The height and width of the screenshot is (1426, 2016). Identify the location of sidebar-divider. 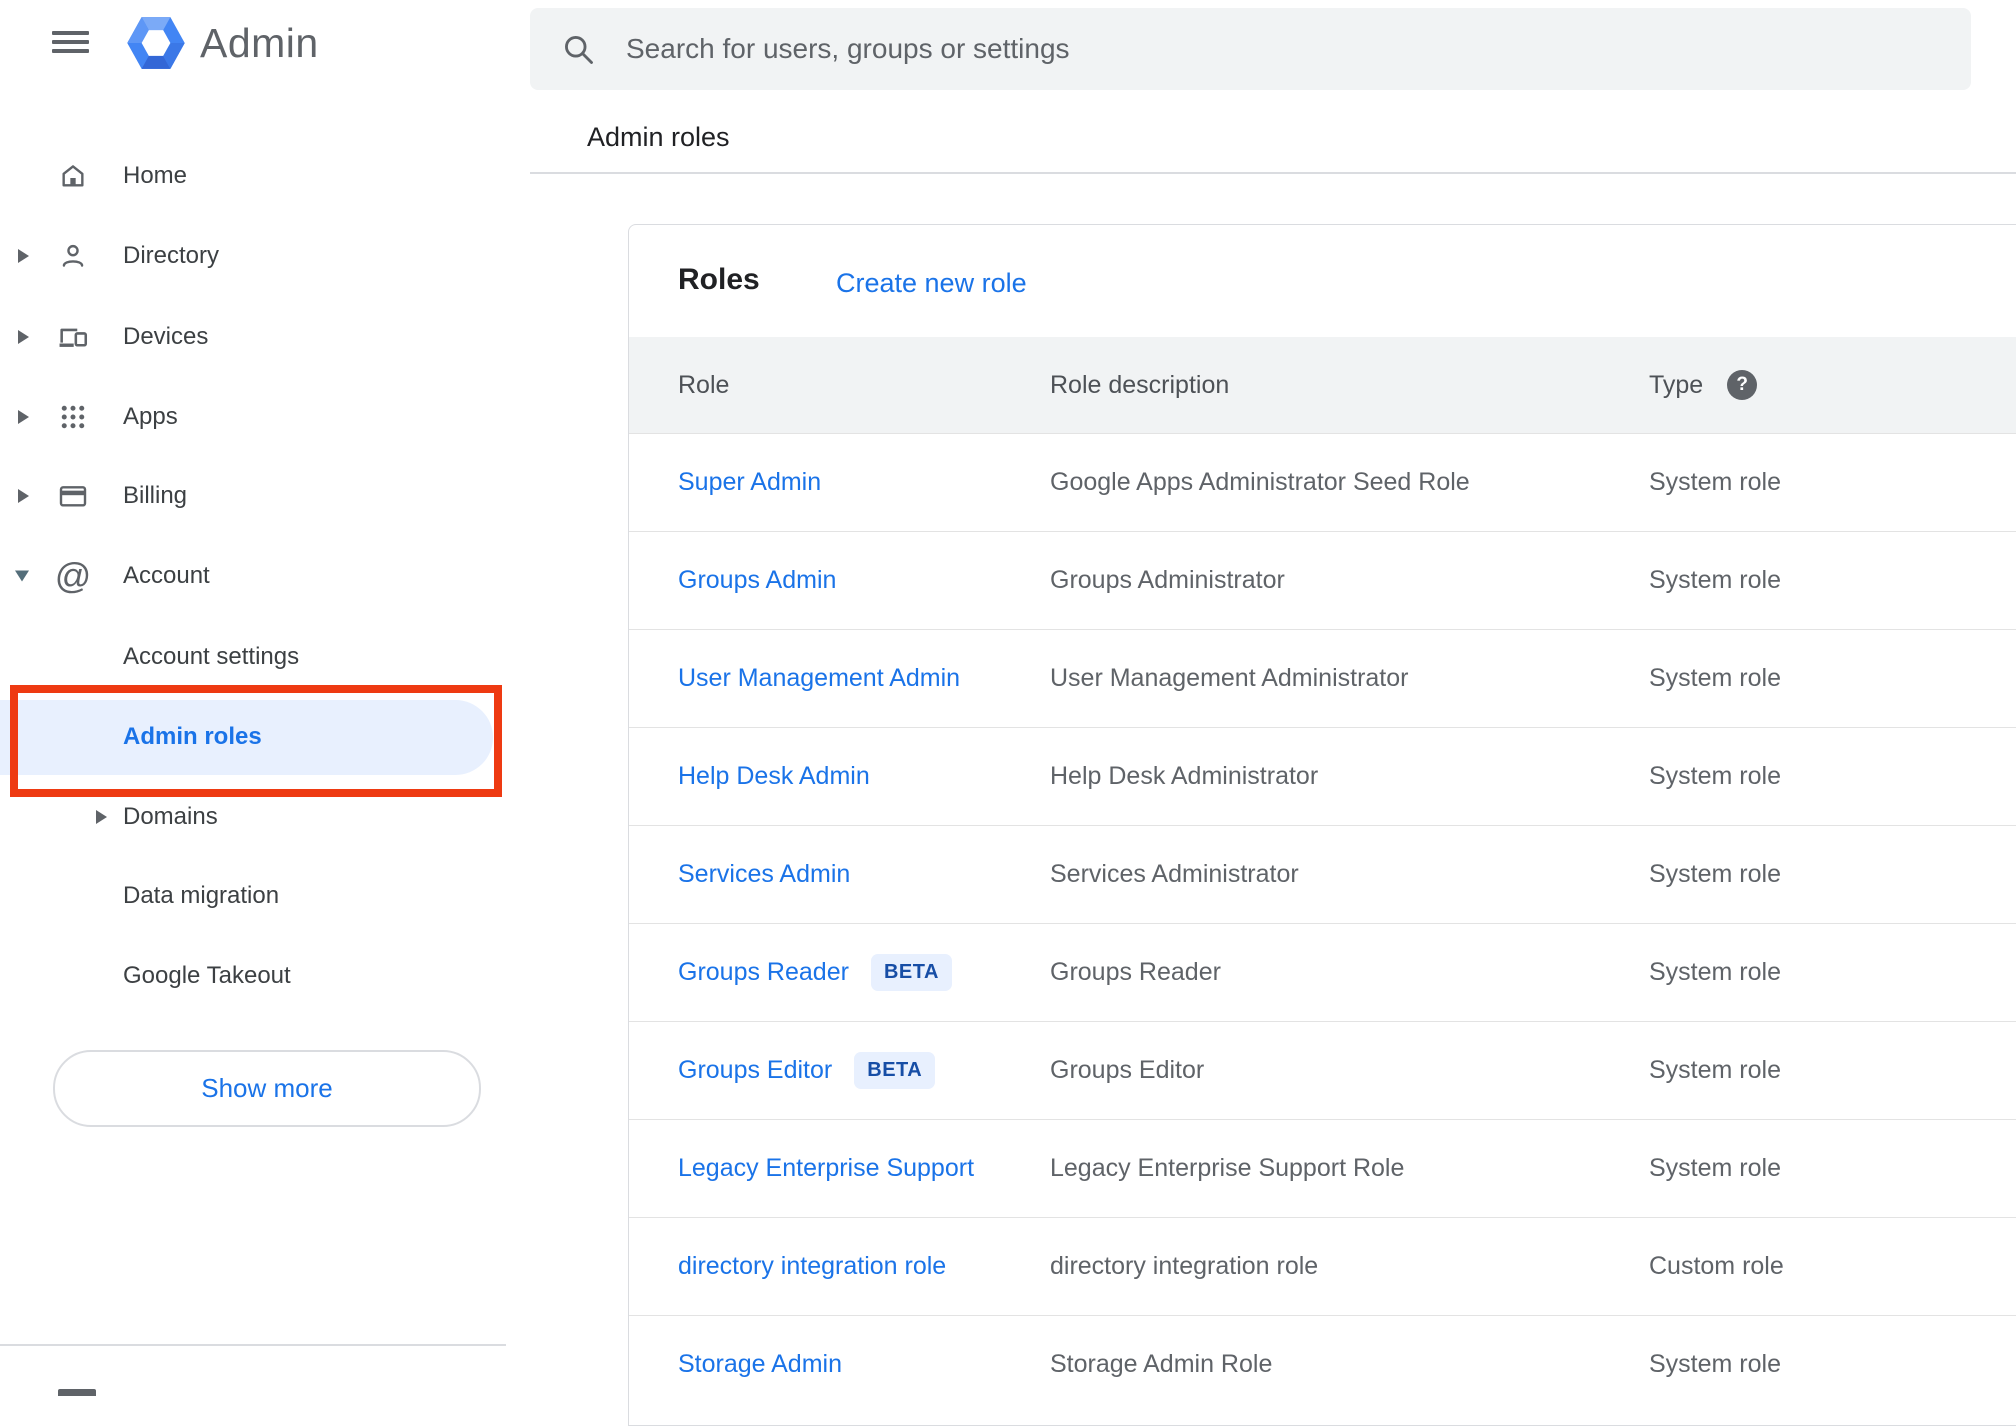
(253, 1345).